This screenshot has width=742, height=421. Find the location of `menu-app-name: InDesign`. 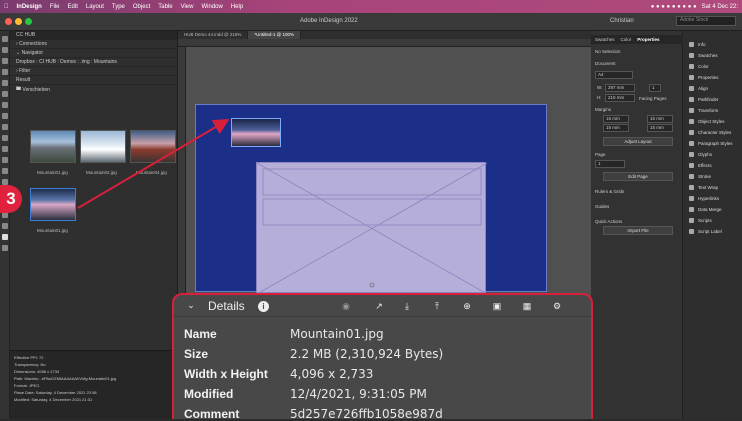

menu-app-name: InDesign is located at coordinates (29, 7).